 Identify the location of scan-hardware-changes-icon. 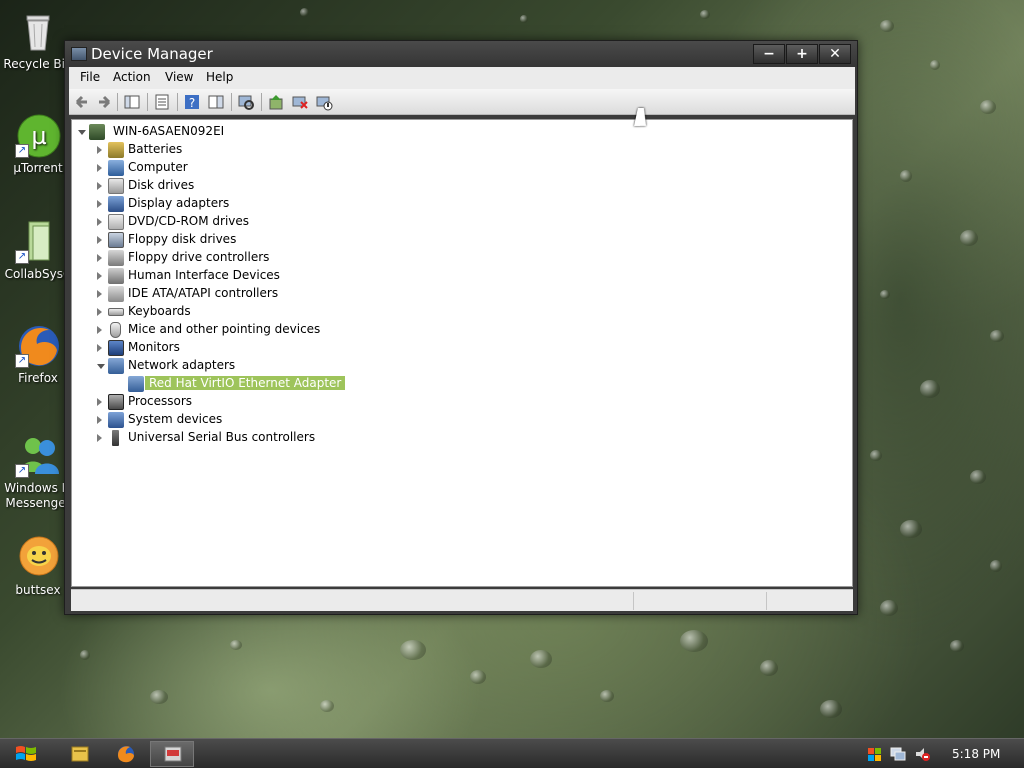
(246, 102).